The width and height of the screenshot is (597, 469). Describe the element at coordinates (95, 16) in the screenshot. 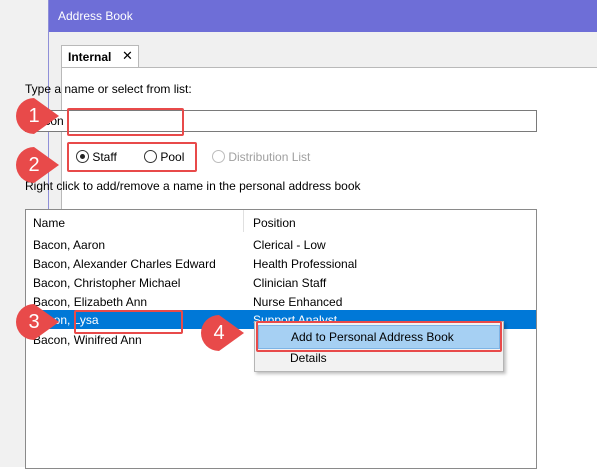

I see `window-title: Address Book` at that location.